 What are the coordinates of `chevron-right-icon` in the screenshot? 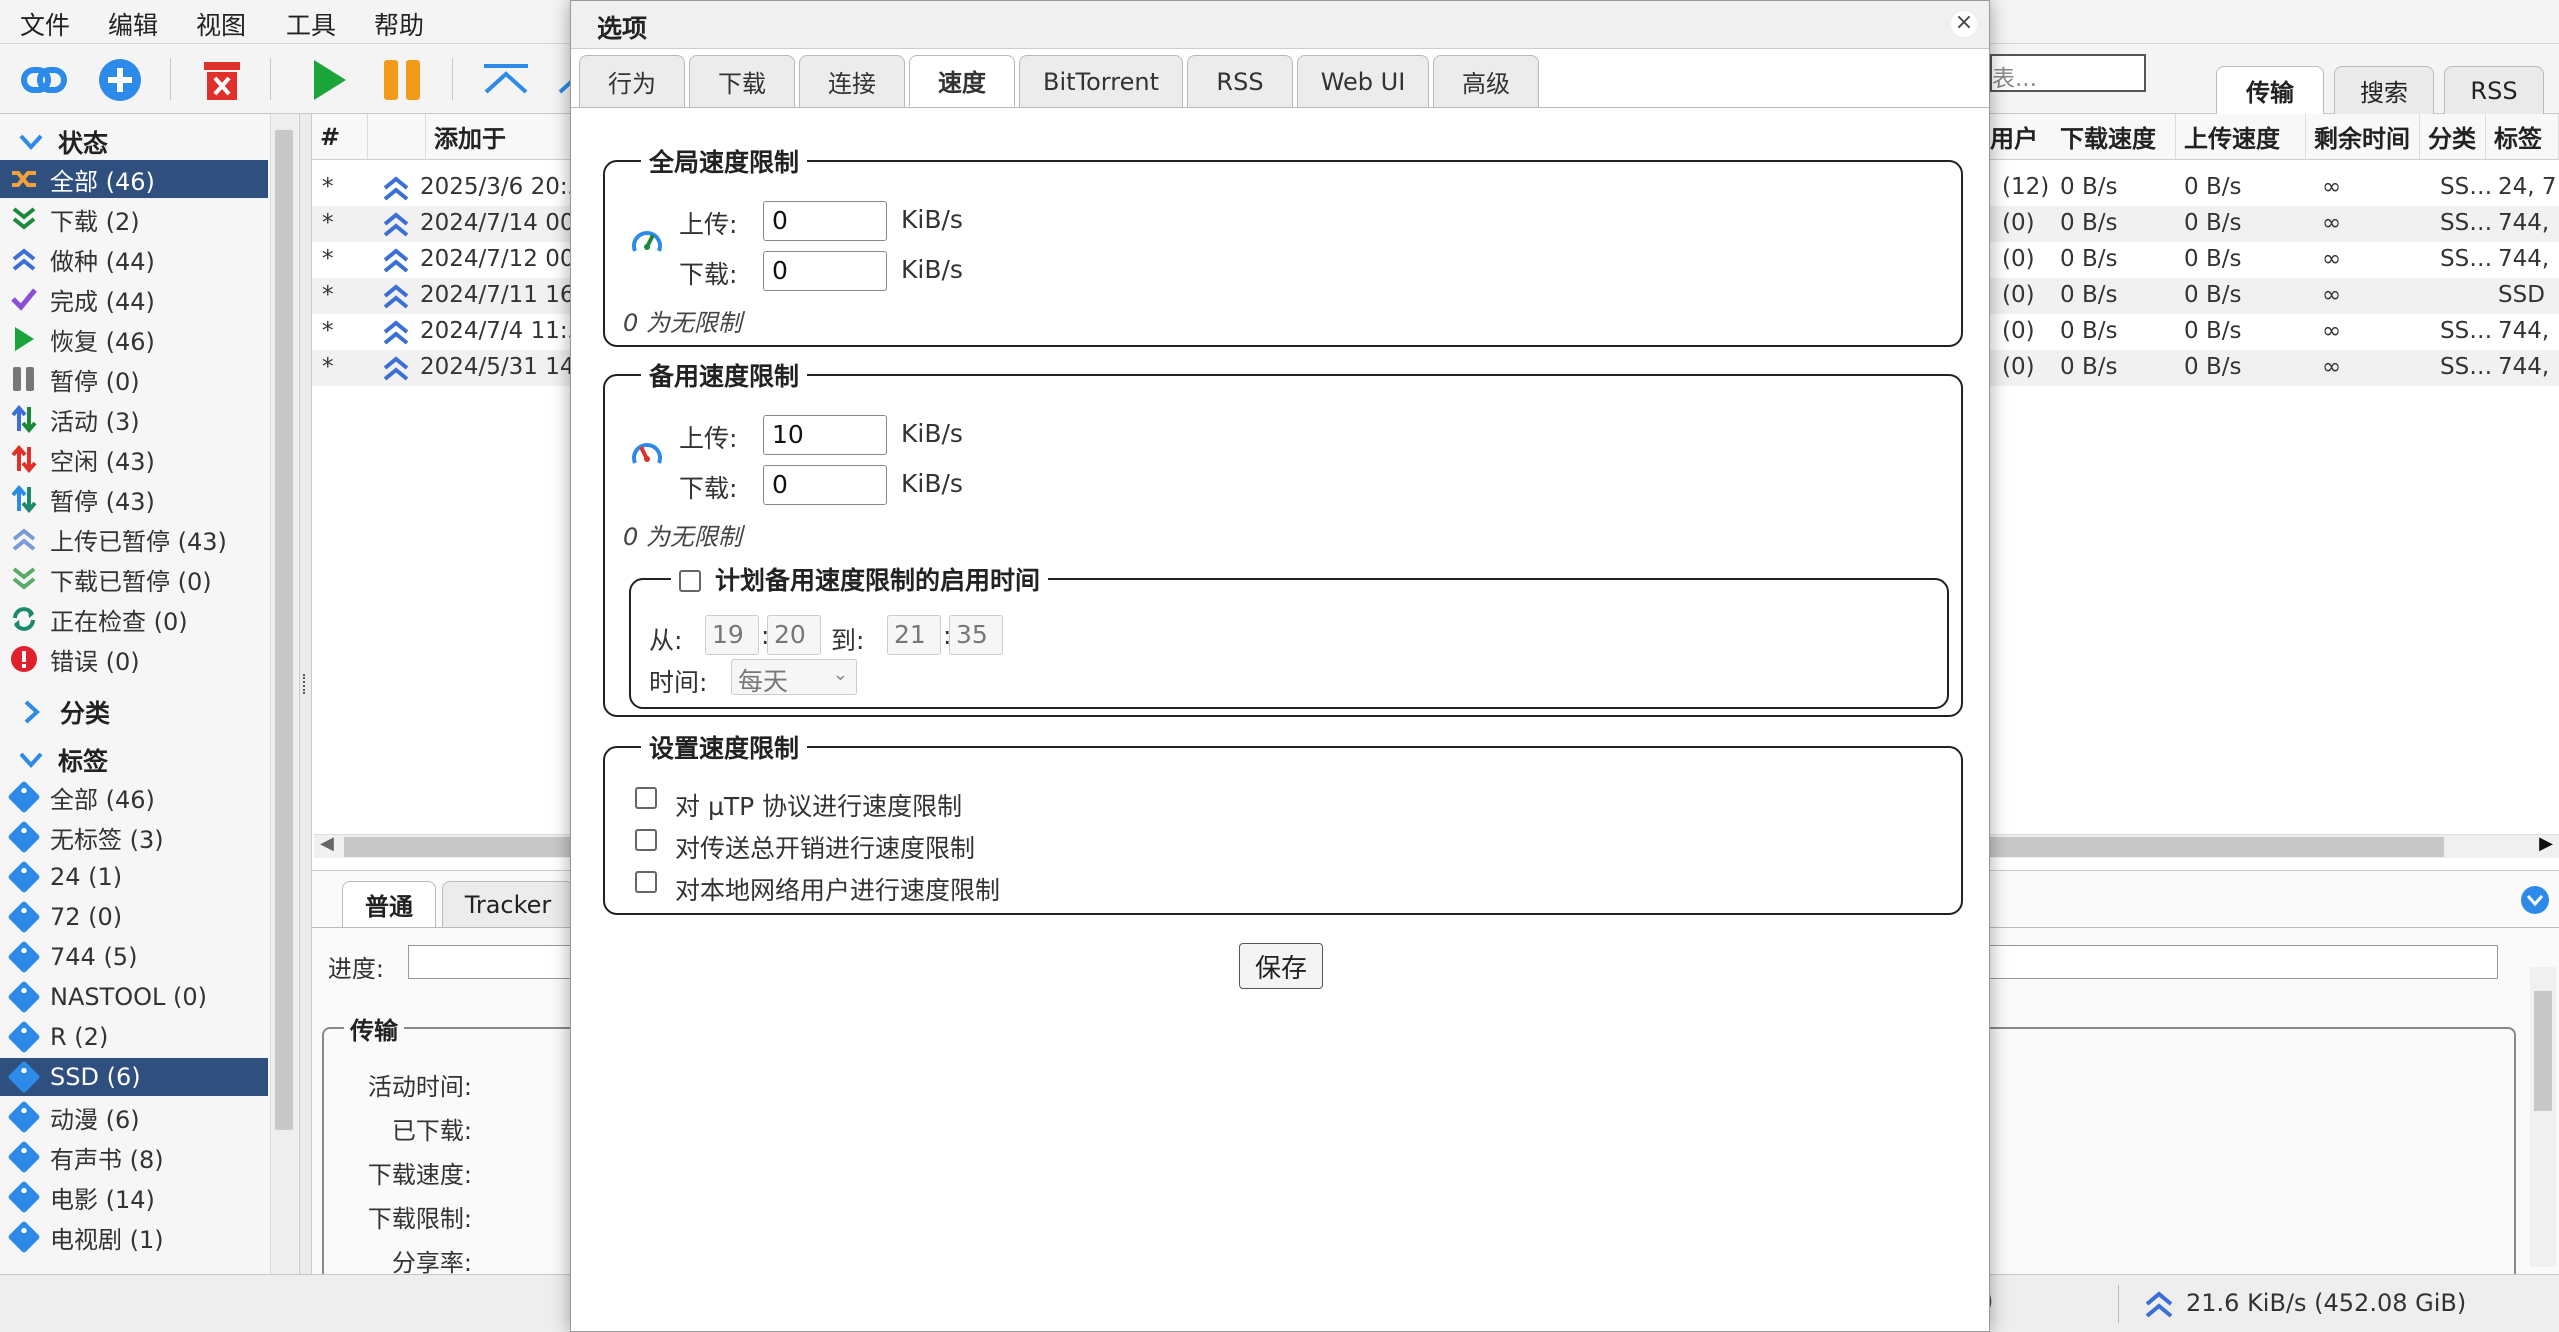 It's located at (32, 712).